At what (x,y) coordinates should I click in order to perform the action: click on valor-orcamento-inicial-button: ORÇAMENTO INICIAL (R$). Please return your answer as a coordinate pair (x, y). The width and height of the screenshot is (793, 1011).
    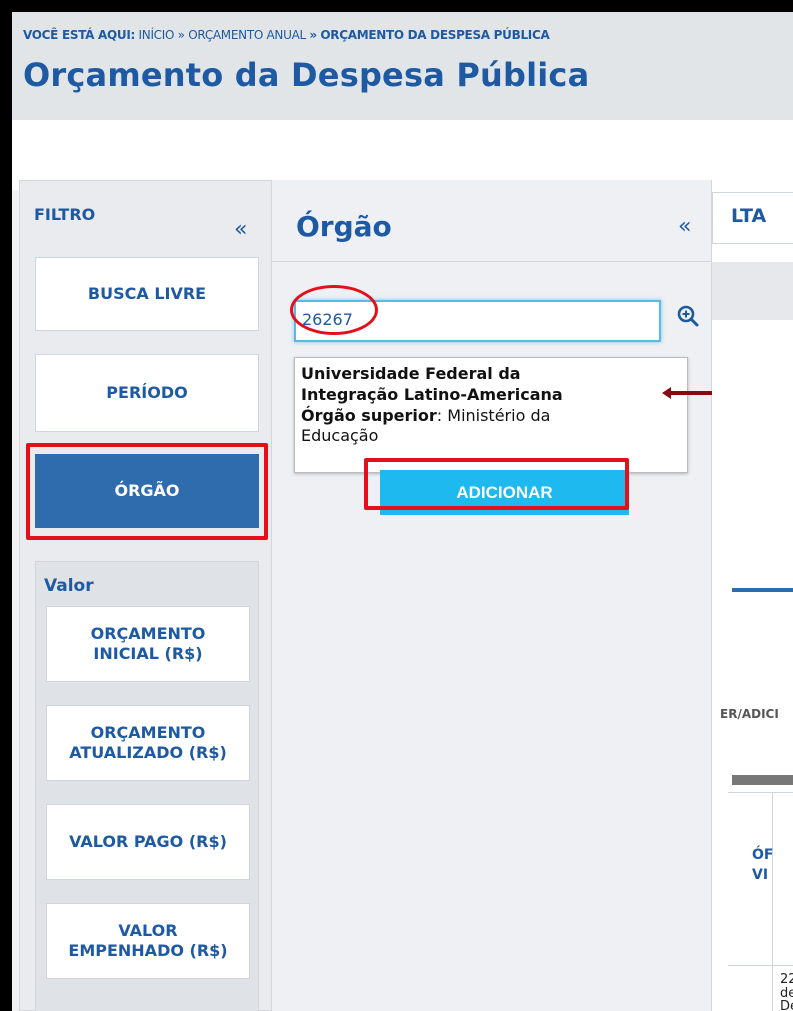
    Looking at the image, I should click on (148, 644).